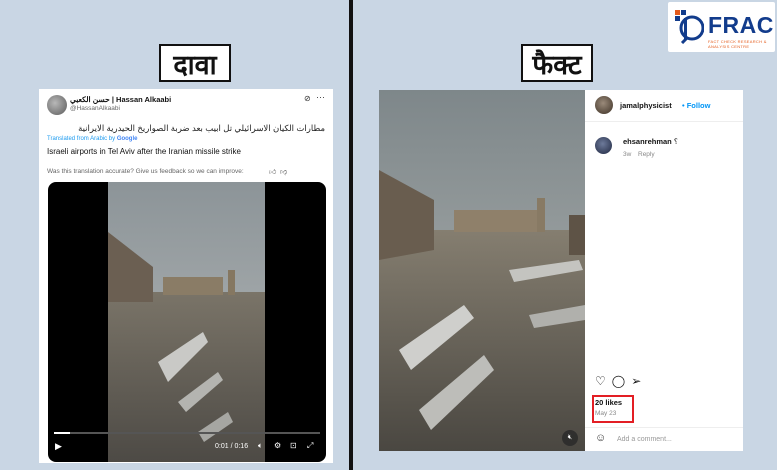 This screenshot has height=470, width=777. I want to click on comment-avatar, so click(603, 145).